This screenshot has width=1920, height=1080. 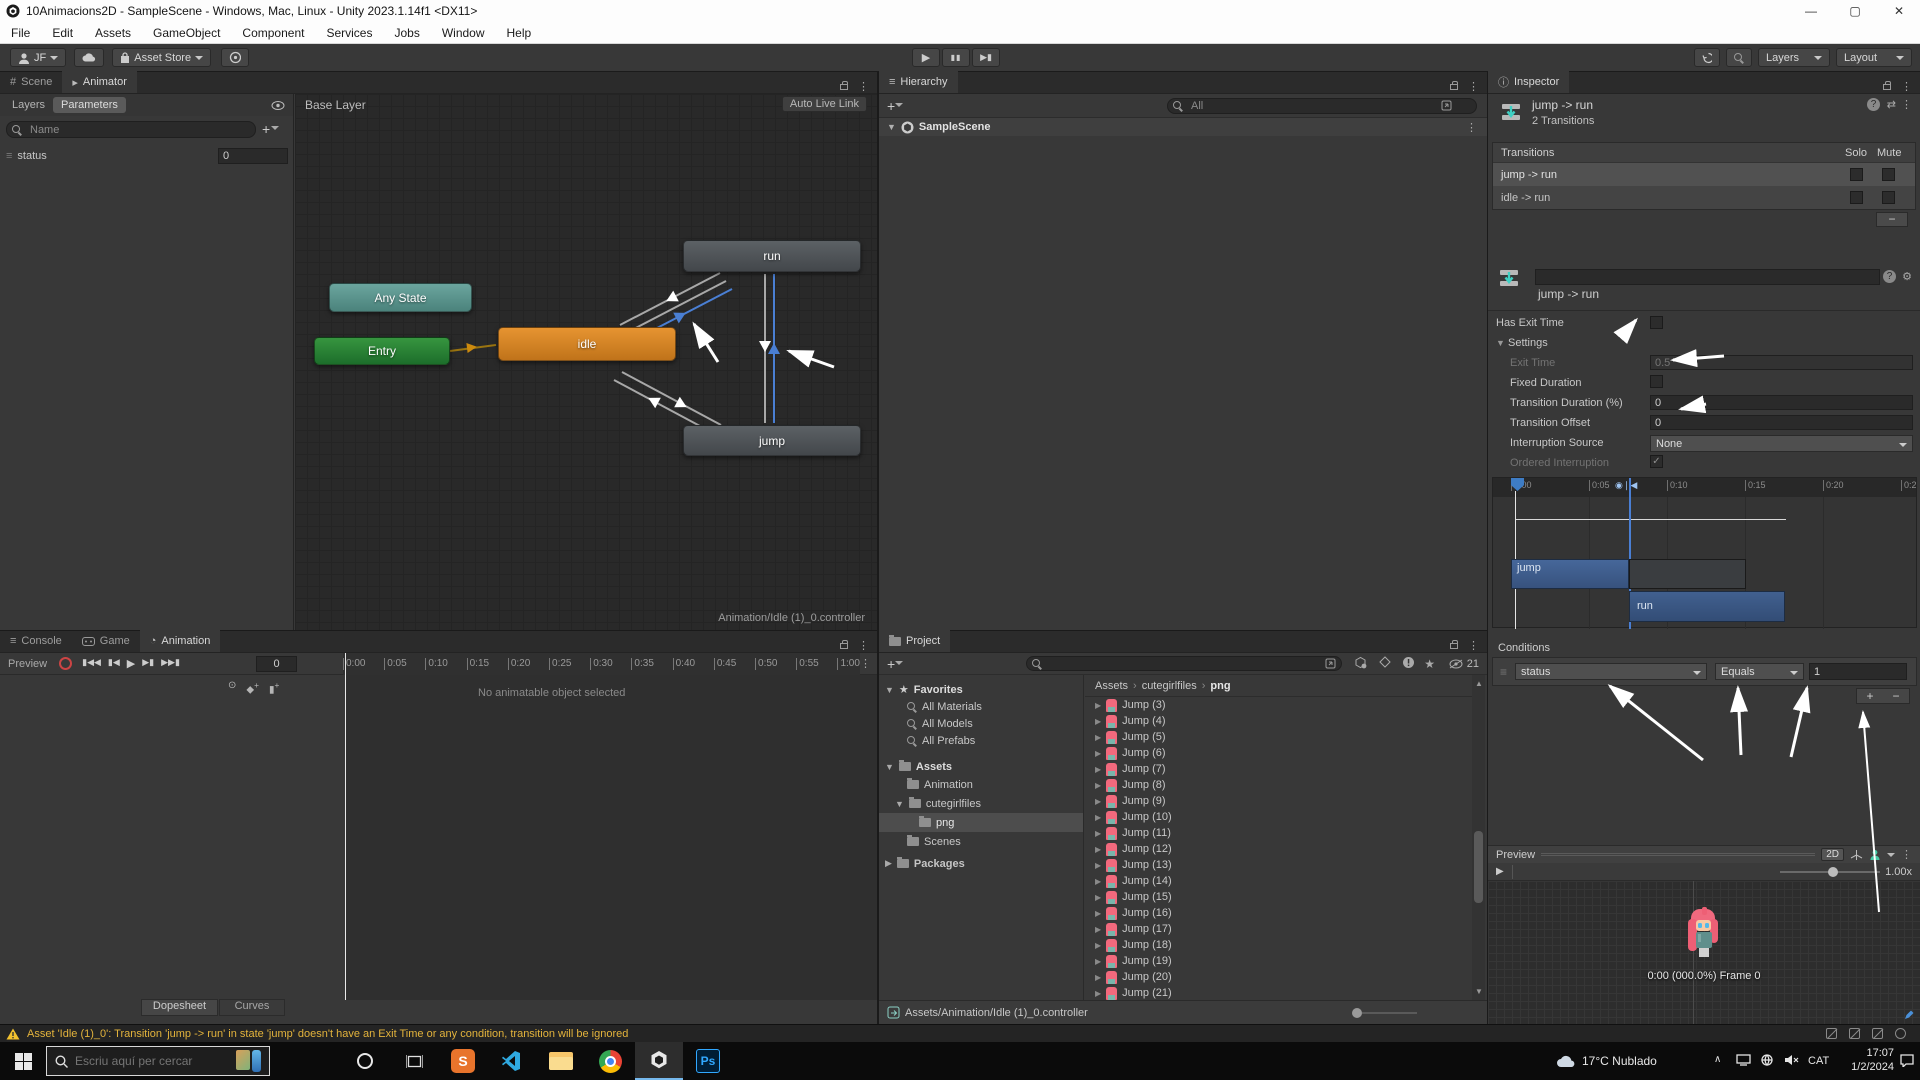 What do you see at coordinates (1739, 57) in the screenshot?
I see `search-button` at bounding box center [1739, 57].